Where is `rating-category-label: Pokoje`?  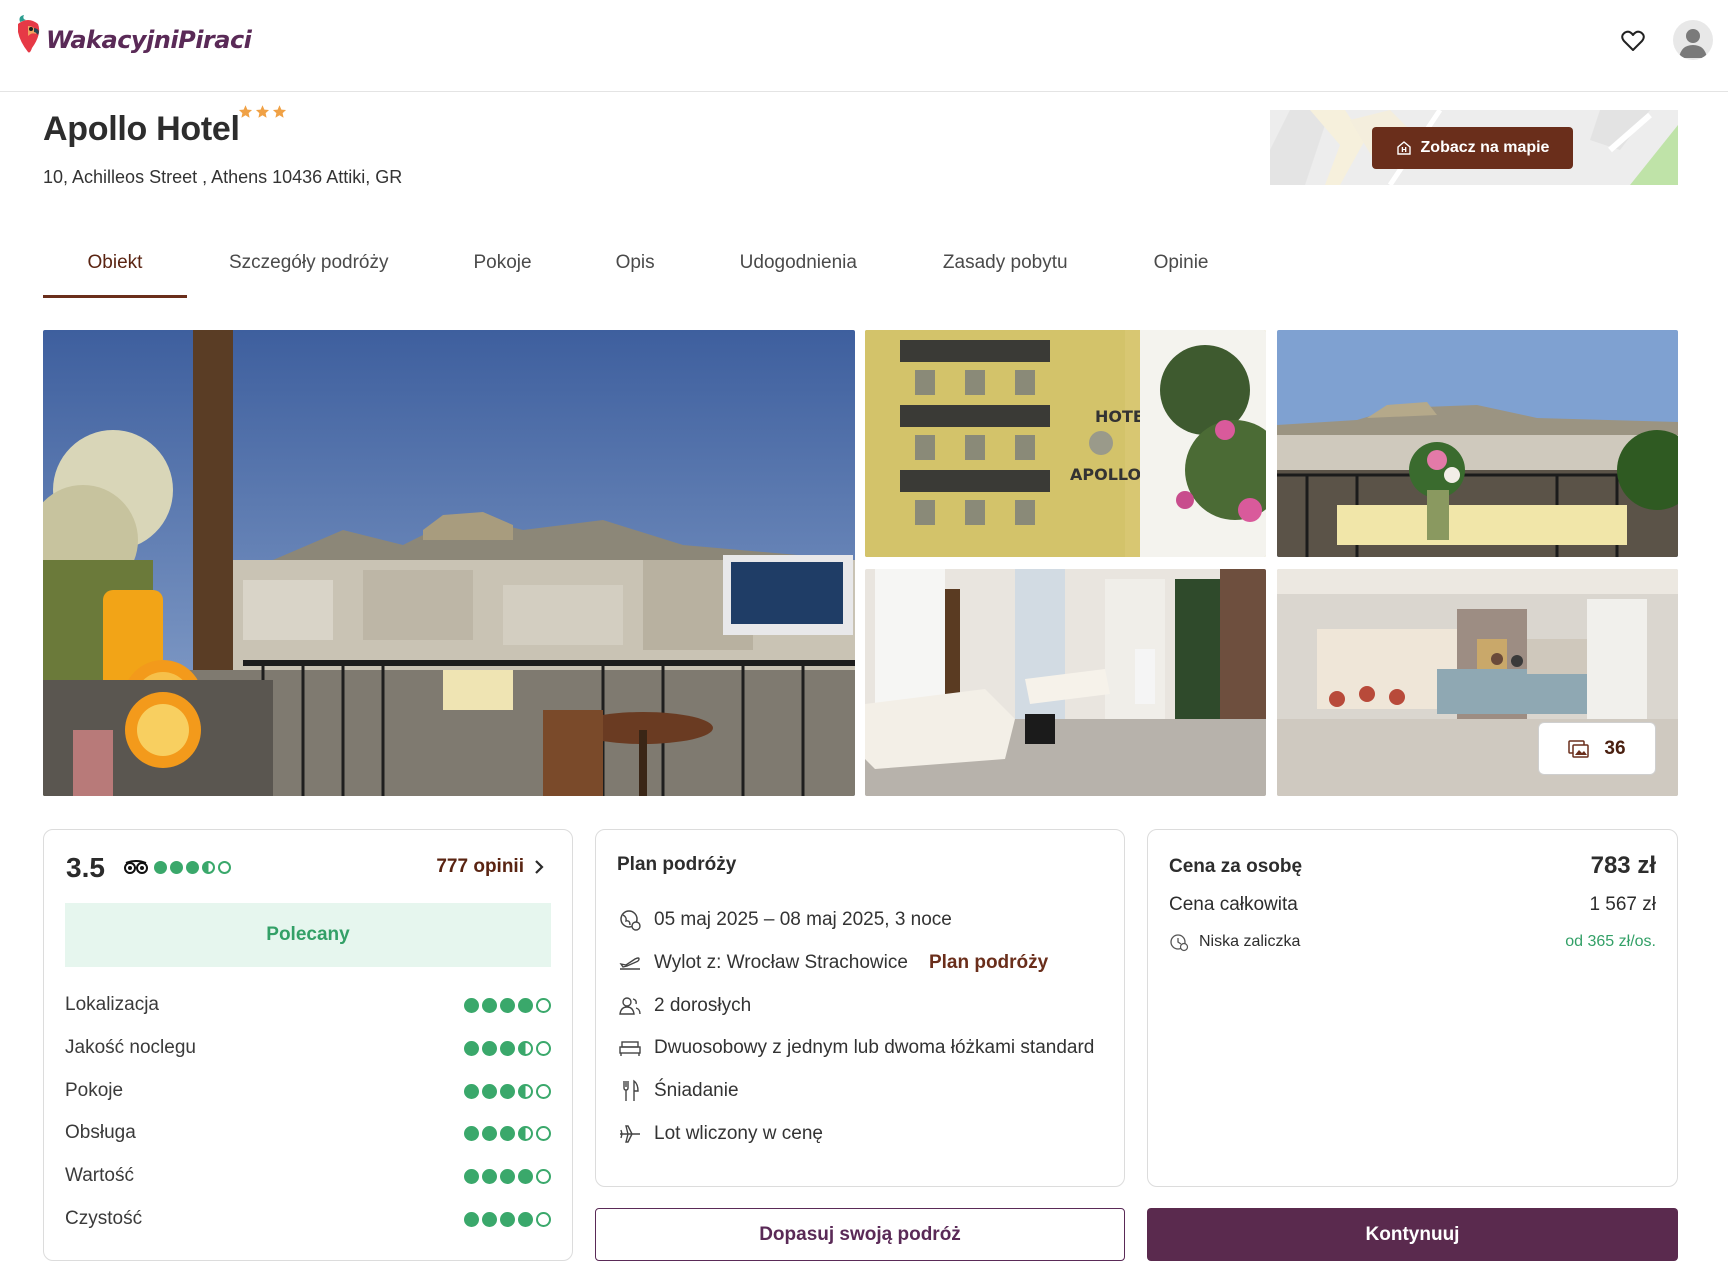 rating-category-label: Pokoje is located at coordinates (94, 1090).